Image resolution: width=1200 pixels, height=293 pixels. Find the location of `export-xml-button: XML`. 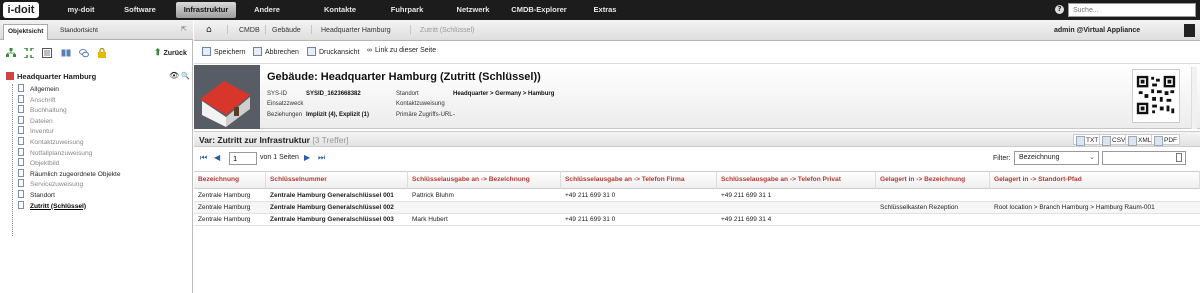

export-xml-button: XML is located at coordinates (1140, 140).